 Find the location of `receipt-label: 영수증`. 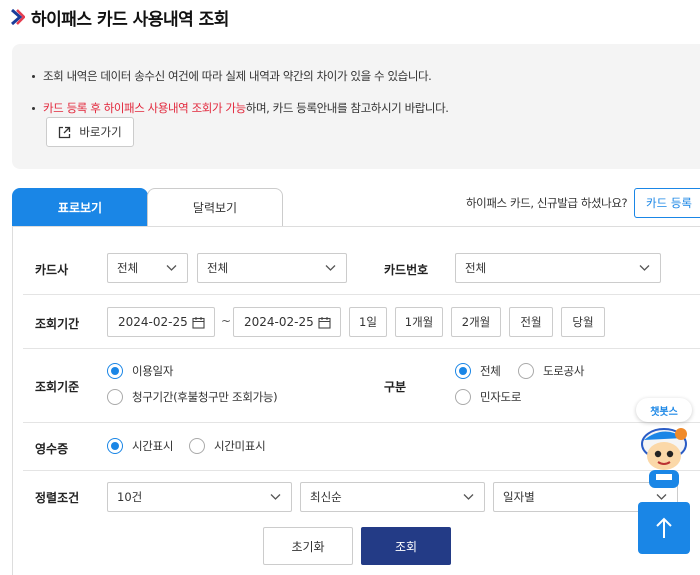

receipt-label: 영수증 is located at coordinates (52, 449).